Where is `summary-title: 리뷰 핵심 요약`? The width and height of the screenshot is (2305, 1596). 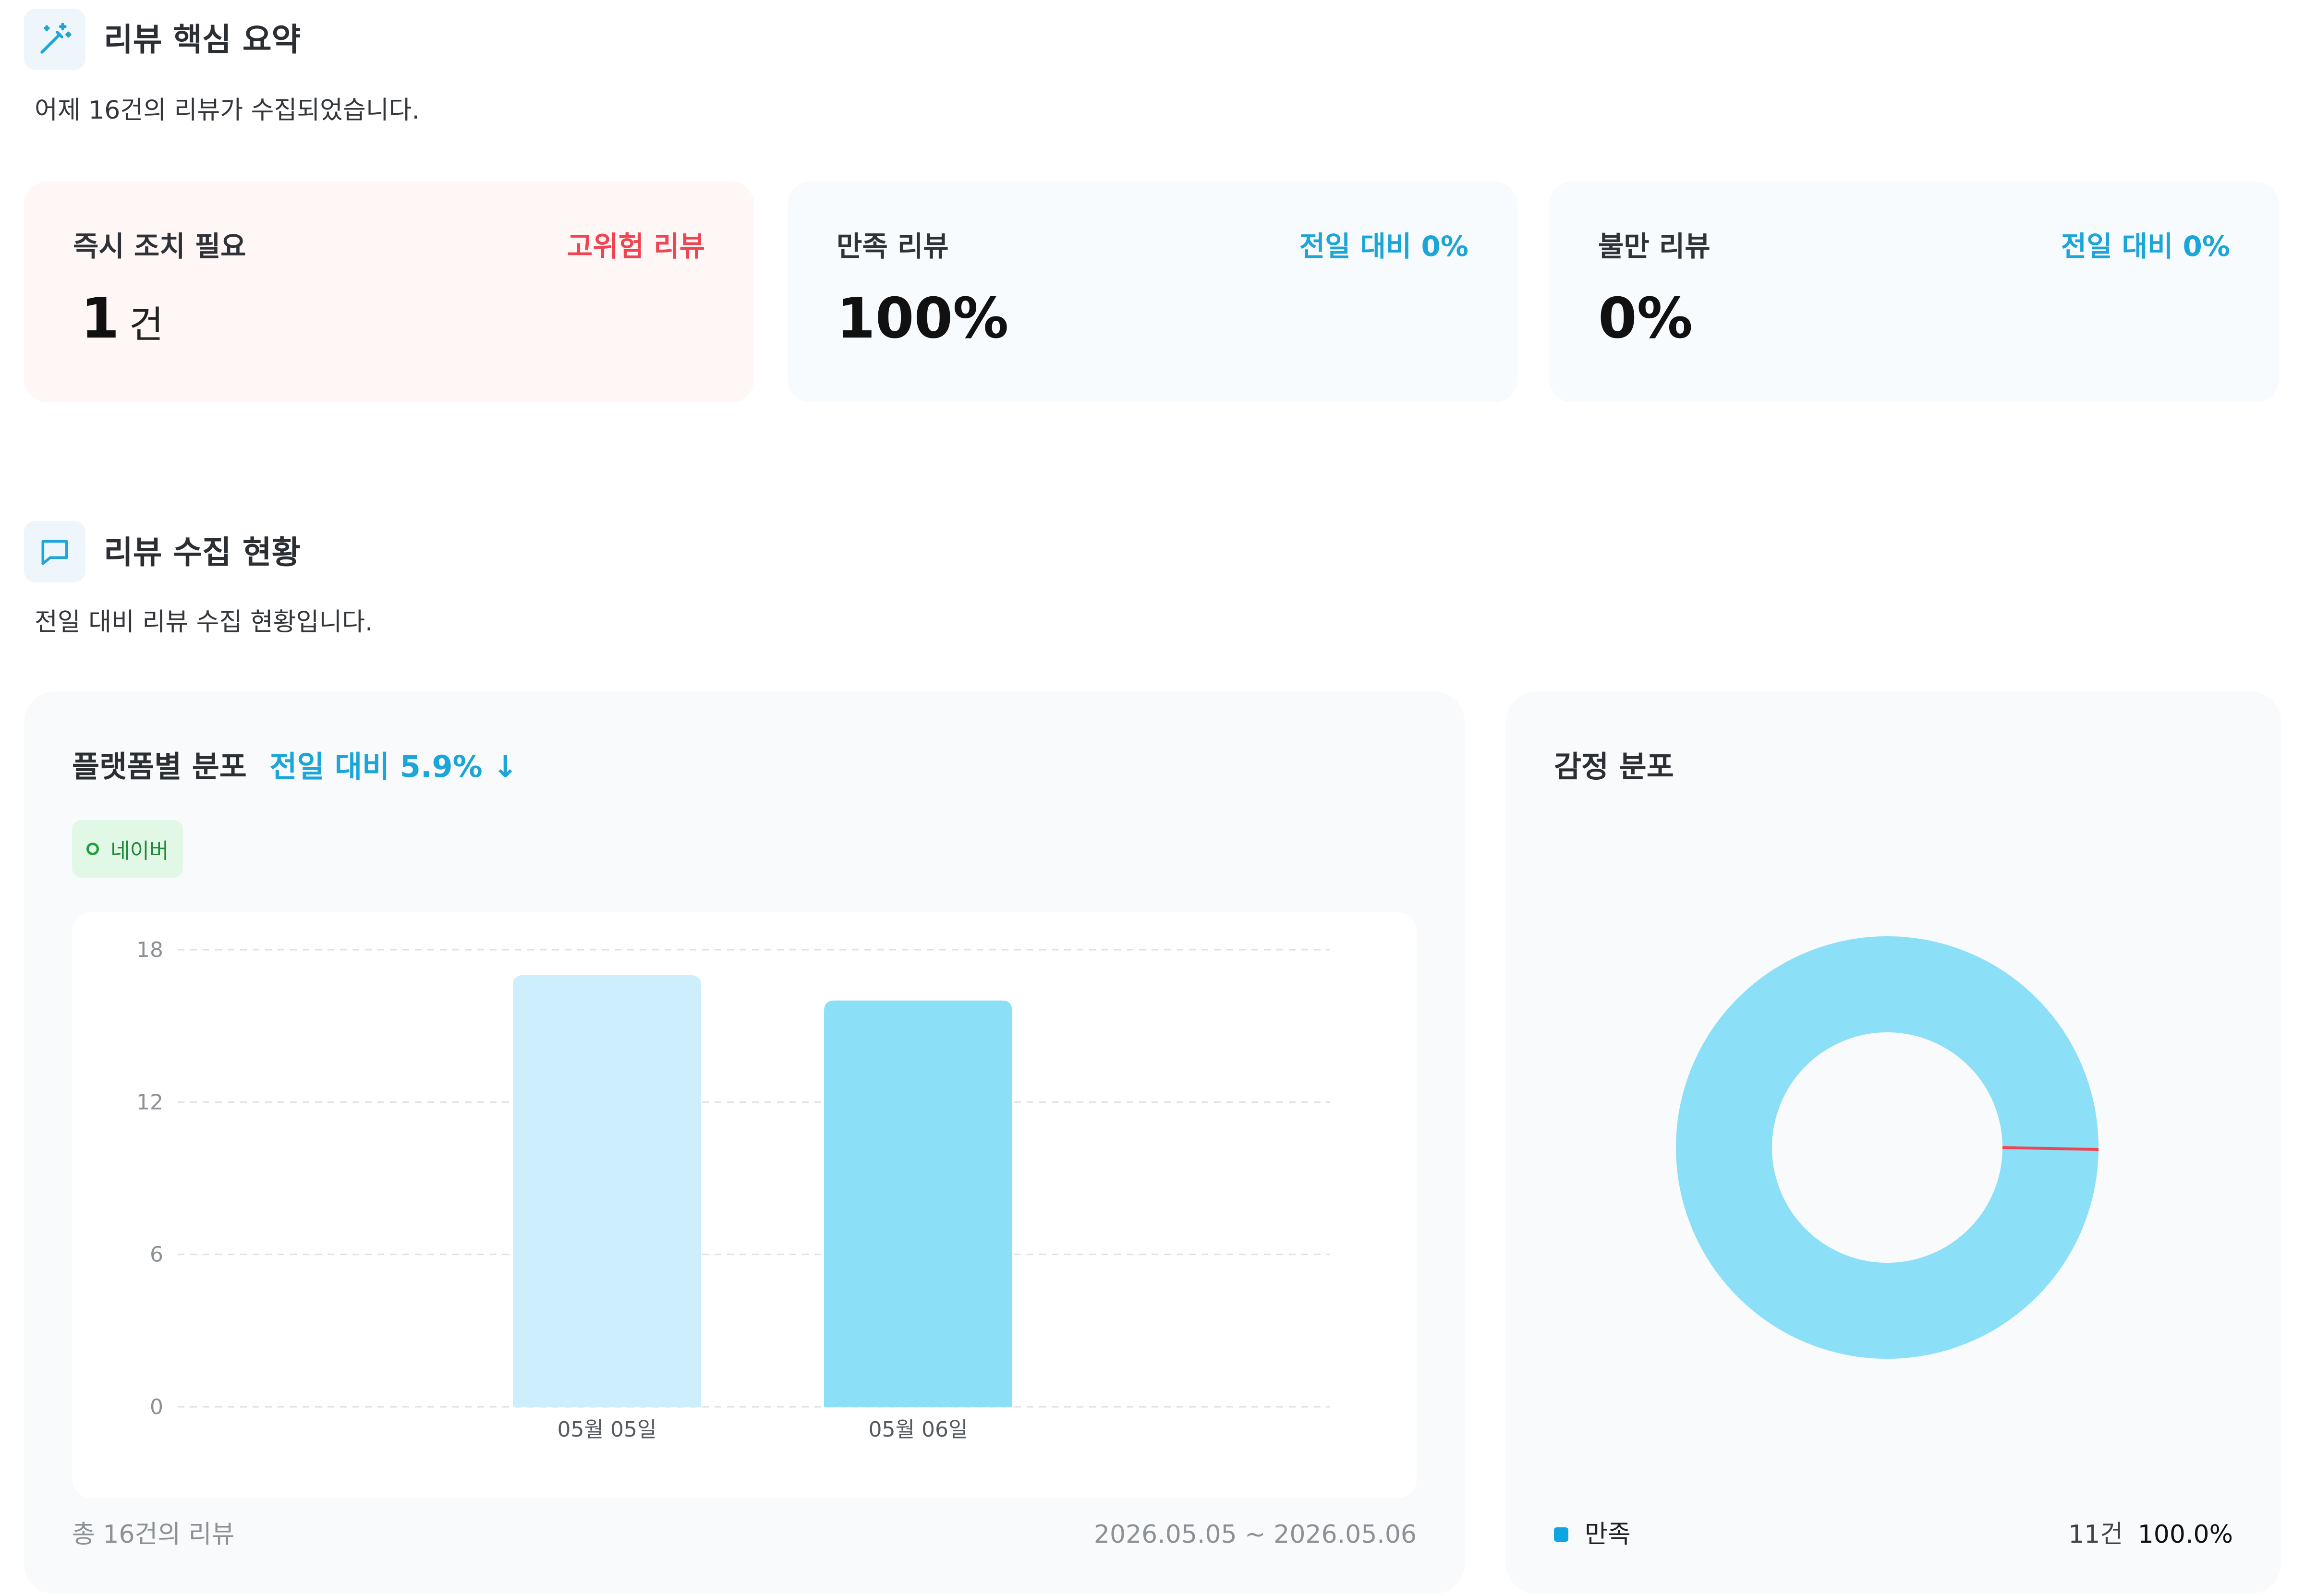
summary-title: 리뷰 핵심 요약 is located at coordinates (202, 39).